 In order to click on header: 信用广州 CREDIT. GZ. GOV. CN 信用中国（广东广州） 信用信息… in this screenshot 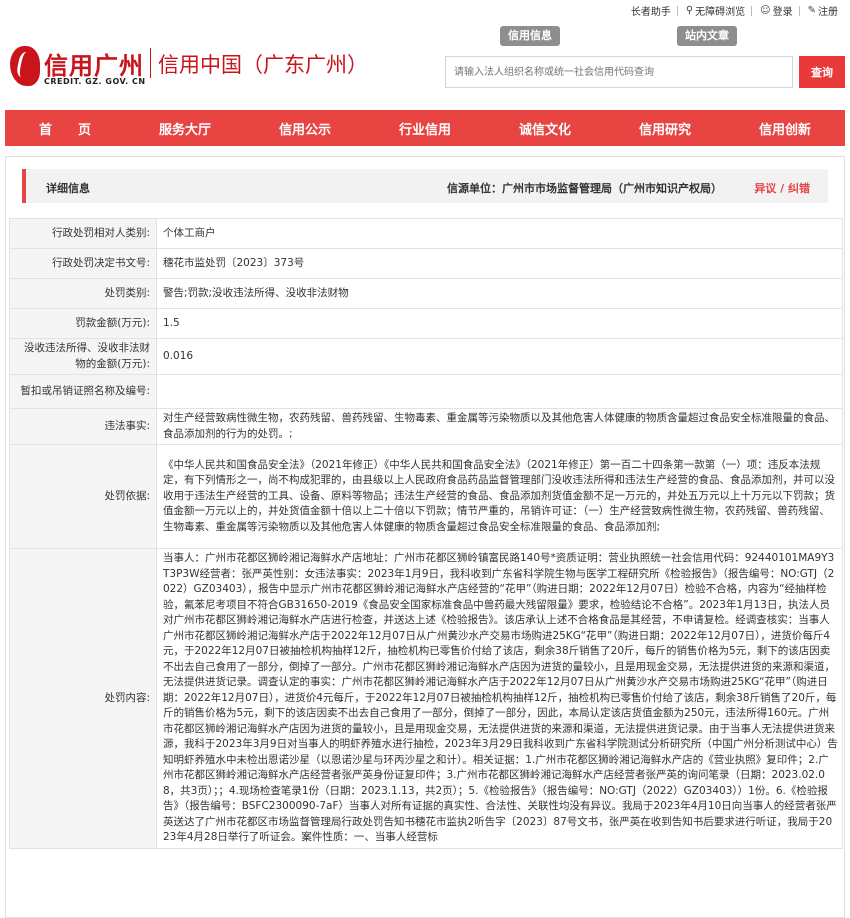, I will do `click(425, 55)`.